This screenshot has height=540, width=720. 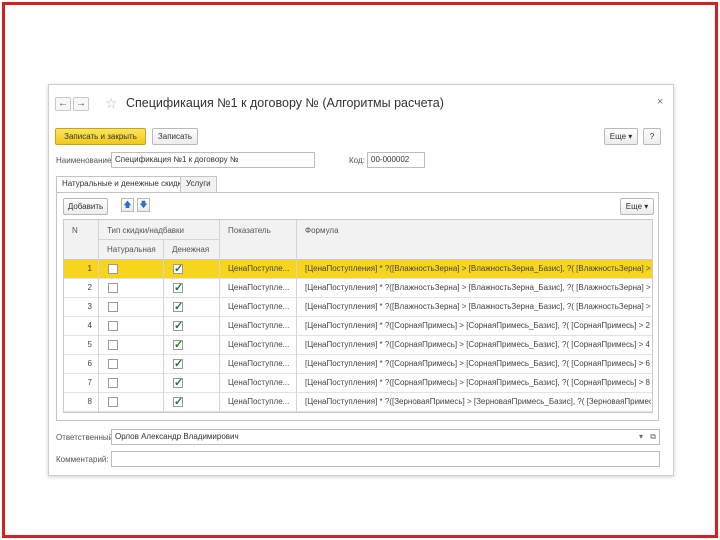 I want to click on comment-label: Комментарий:, so click(x=82, y=459).